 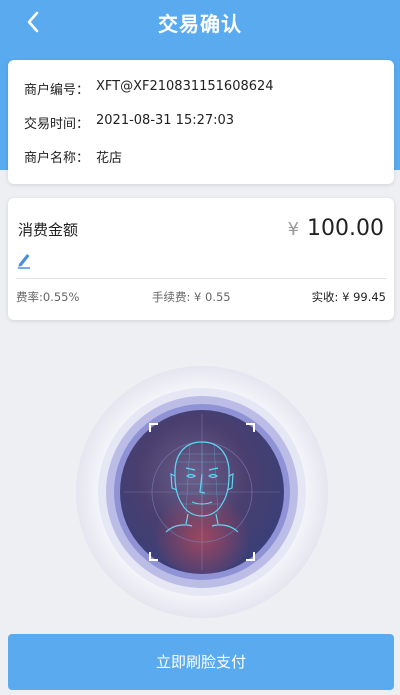 What do you see at coordinates (109, 158) in the screenshot?
I see `merchant-name-value: 花店` at bounding box center [109, 158].